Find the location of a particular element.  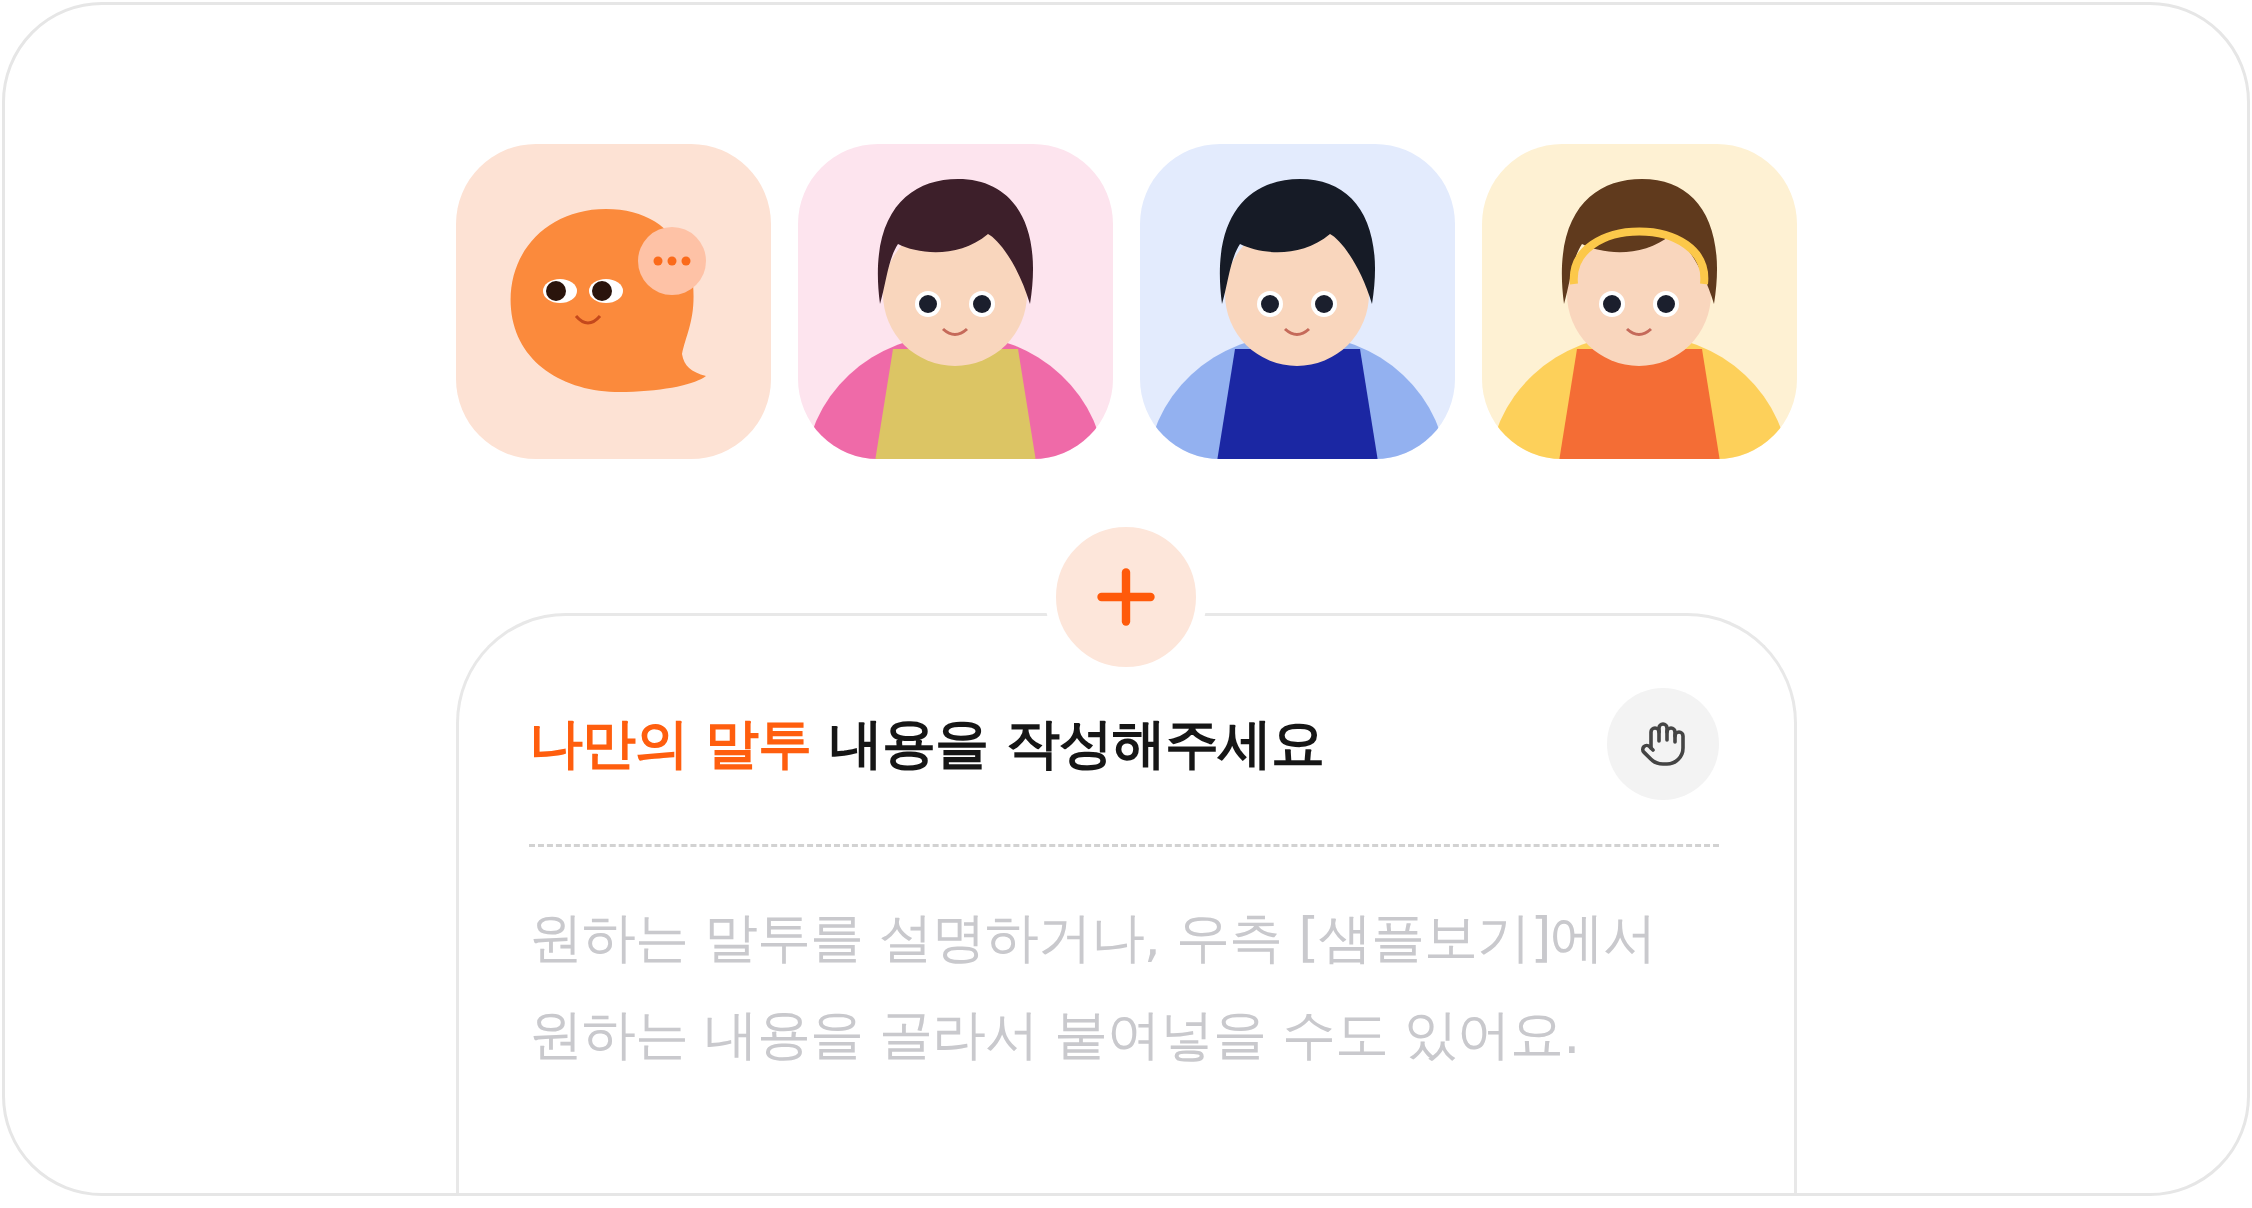

girl-avatar is located at coordinates (1639, 301).